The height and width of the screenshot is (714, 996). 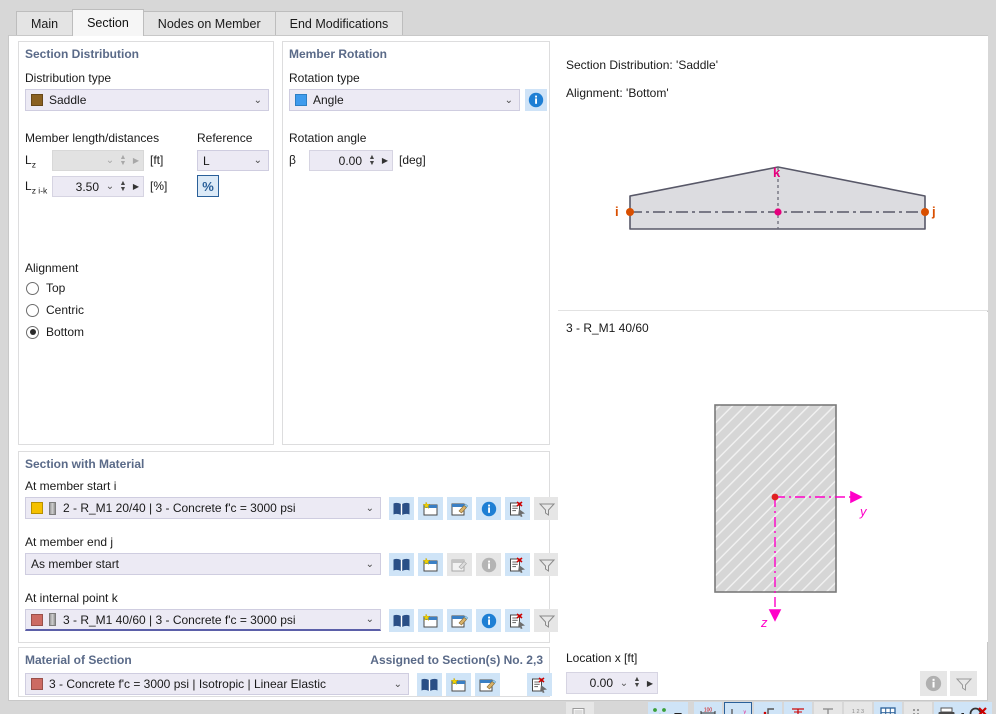 I want to click on assigned-to-sections-label: Assigned to Section(s) No. 2,3, so click(x=456, y=660).